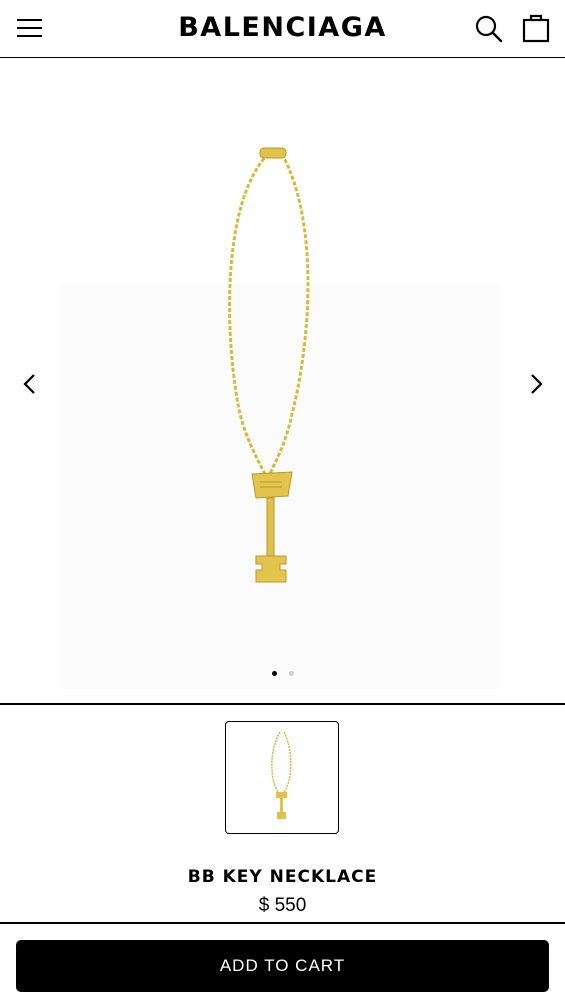 This screenshot has width=565, height=1000. I want to click on product-name: BB KEY NECKLACE, so click(282, 877).